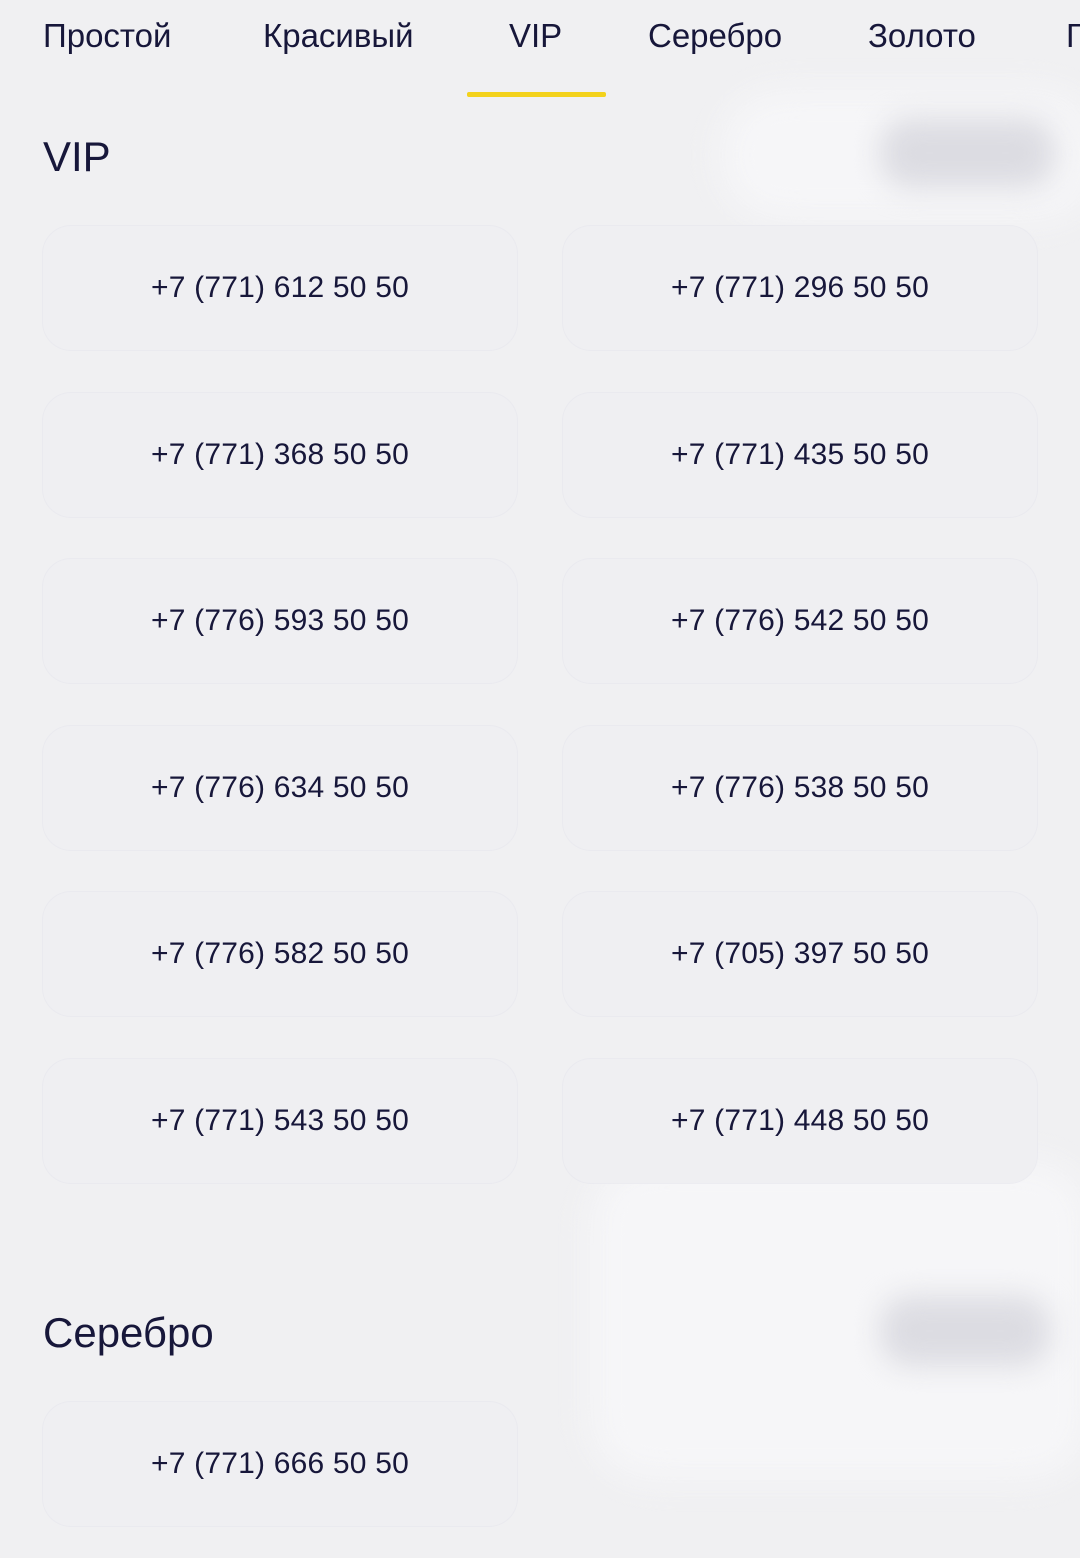 Image resolution: width=1080 pixels, height=1558 pixels. What do you see at coordinates (1073, 56) in the screenshot?
I see `tab-more: Г` at bounding box center [1073, 56].